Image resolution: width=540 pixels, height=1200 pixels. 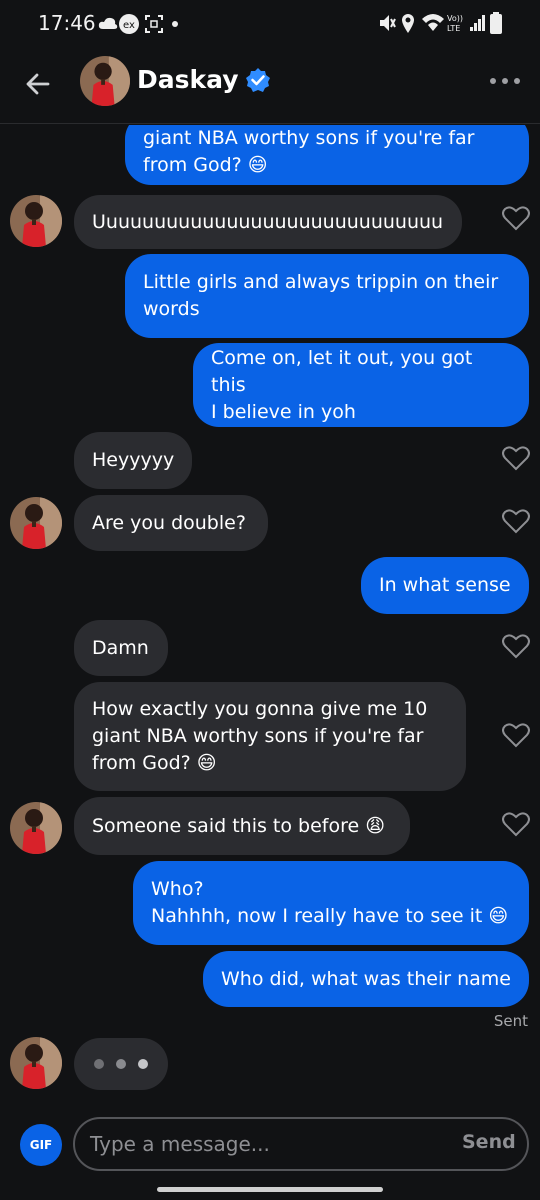 What do you see at coordinates (41, 1145) in the screenshot?
I see `gif-button: GIF` at bounding box center [41, 1145].